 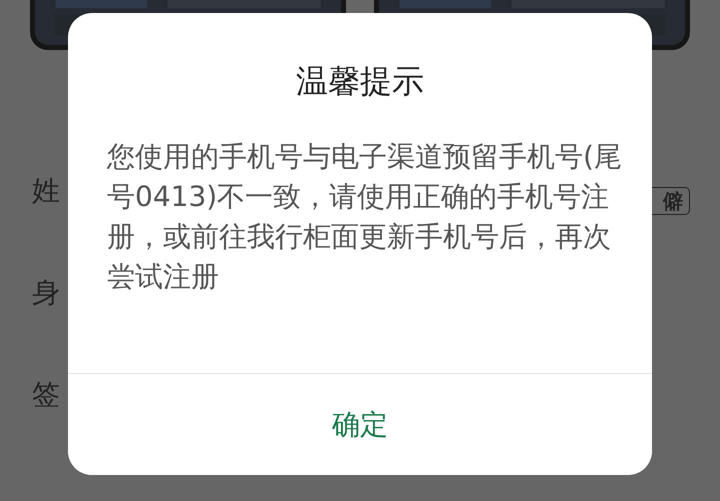 What do you see at coordinates (46, 293) in the screenshot?
I see `field-label: 身` at bounding box center [46, 293].